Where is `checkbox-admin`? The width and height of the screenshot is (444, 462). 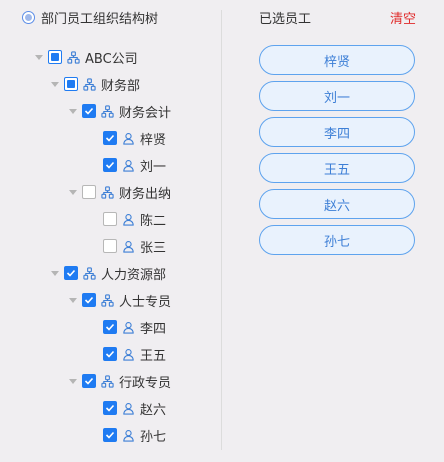 checkbox-admin is located at coordinates (89, 381).